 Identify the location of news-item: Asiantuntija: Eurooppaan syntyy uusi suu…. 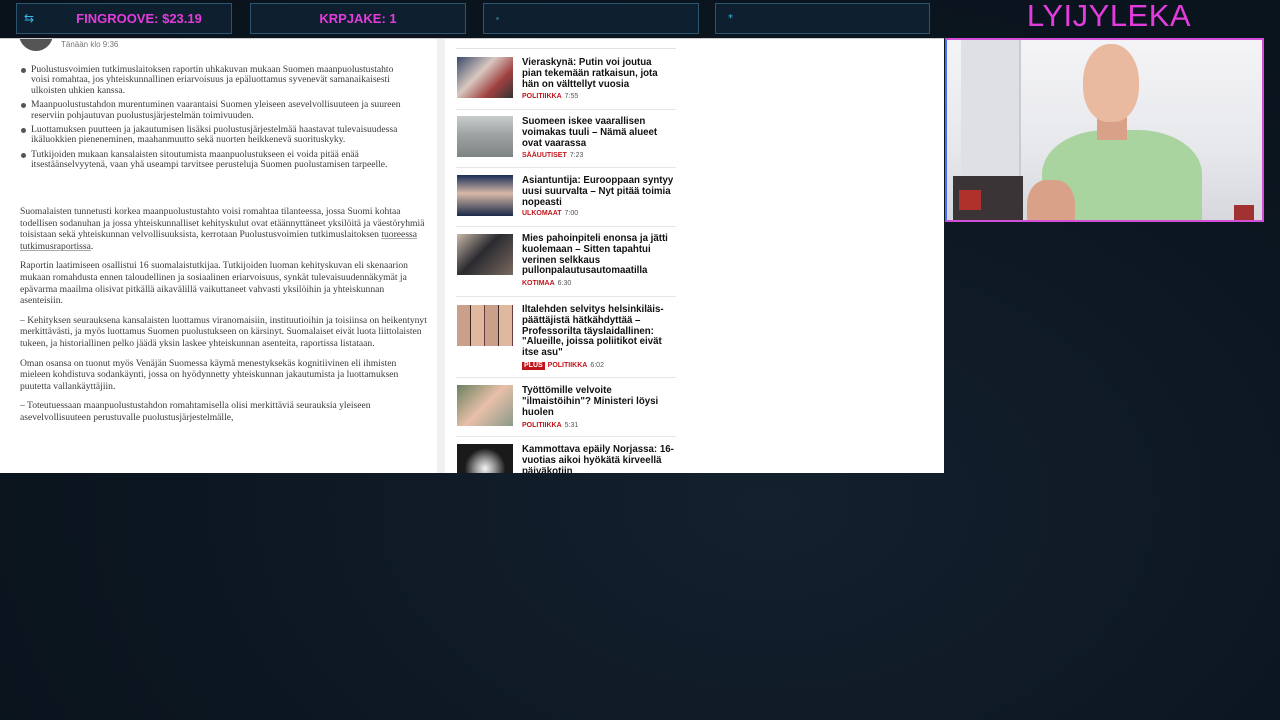
(566, 201).